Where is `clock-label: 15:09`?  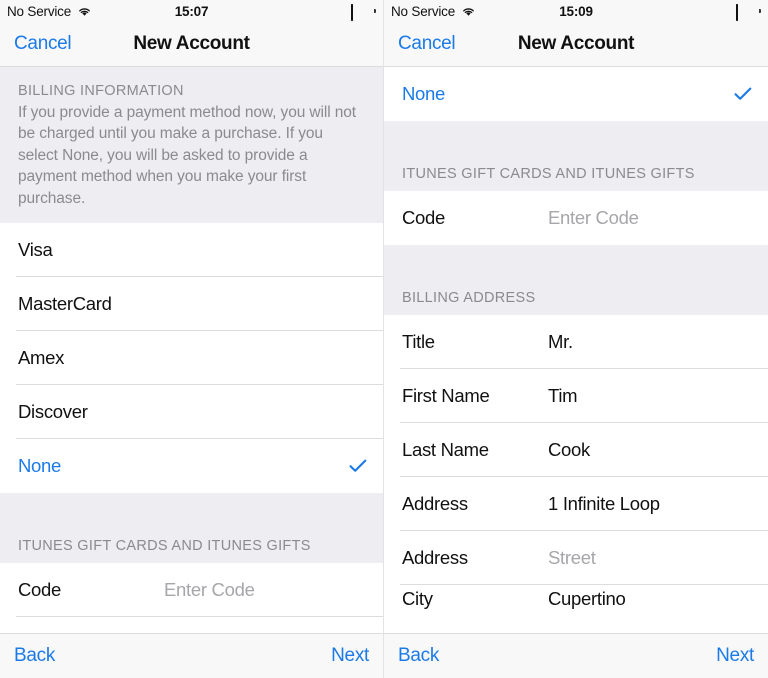
clock-label: 15:09 is located at coordinates (576, 11).